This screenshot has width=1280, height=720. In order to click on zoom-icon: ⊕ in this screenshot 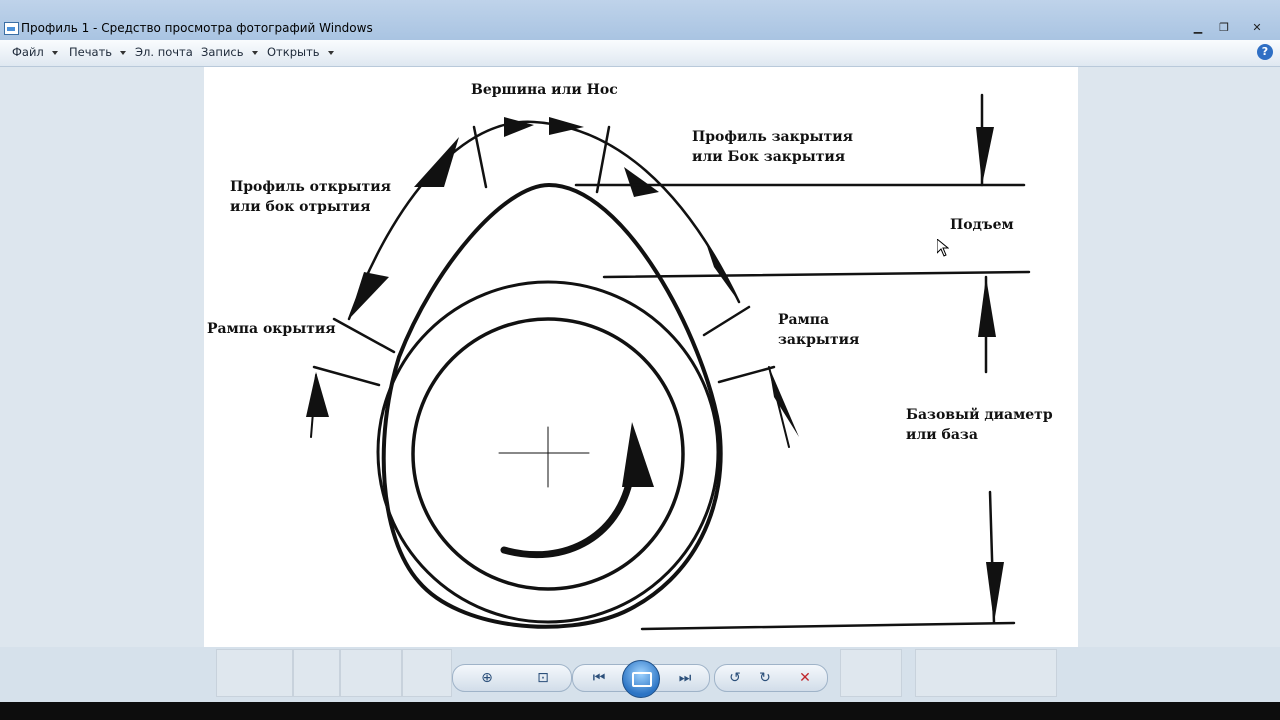, I will do `click(487, 678)`.